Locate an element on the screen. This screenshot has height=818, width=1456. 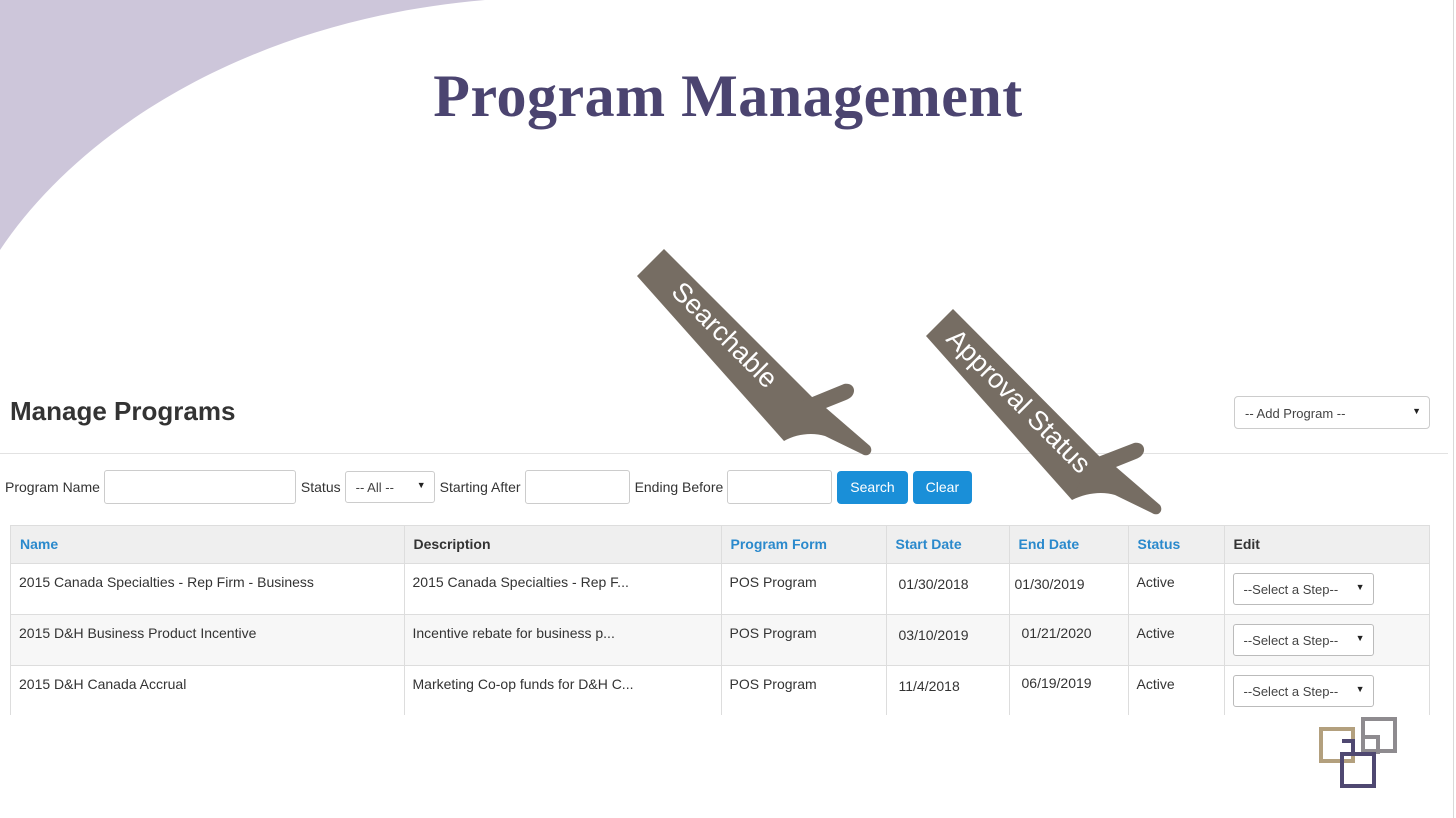
starting-after-label: Starting After is located at coordinates (480, 487).